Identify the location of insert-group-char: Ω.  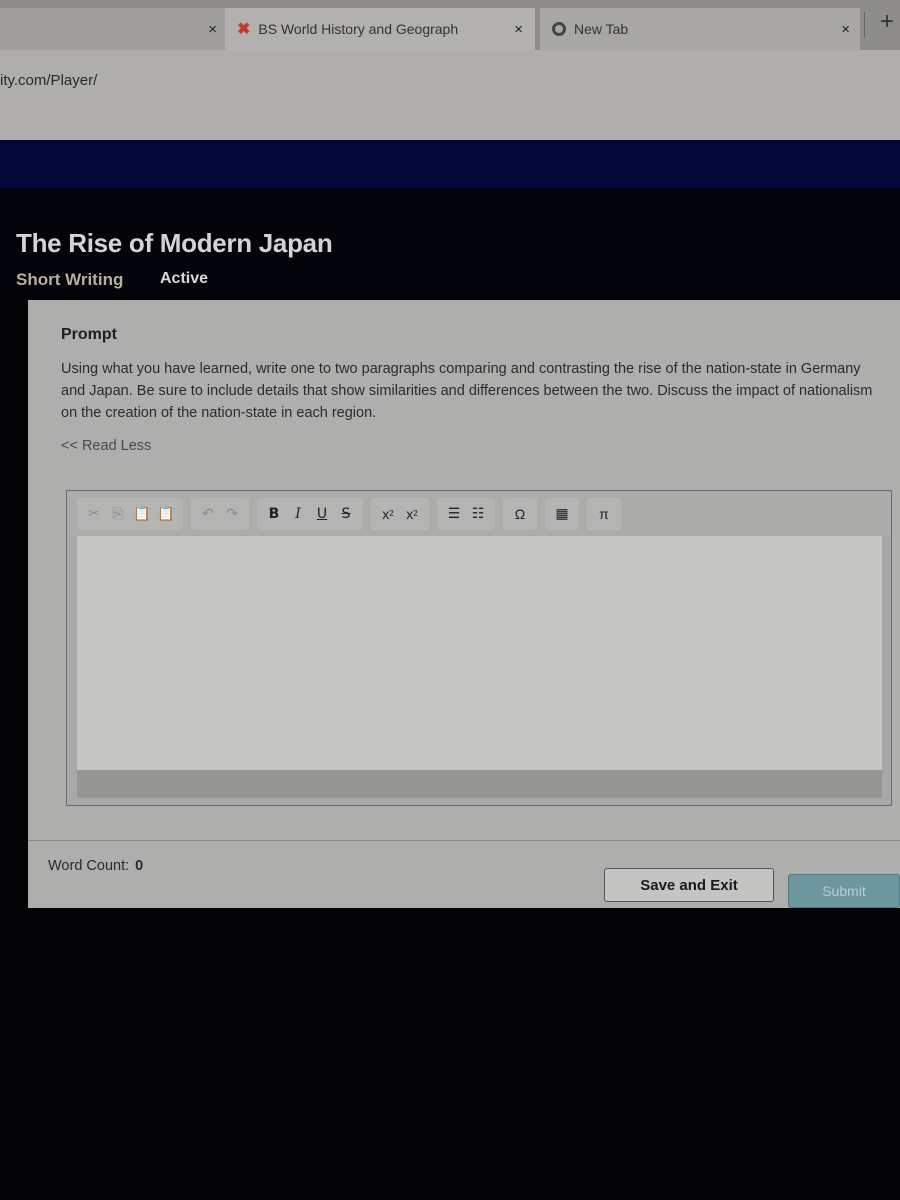
(520, 513).